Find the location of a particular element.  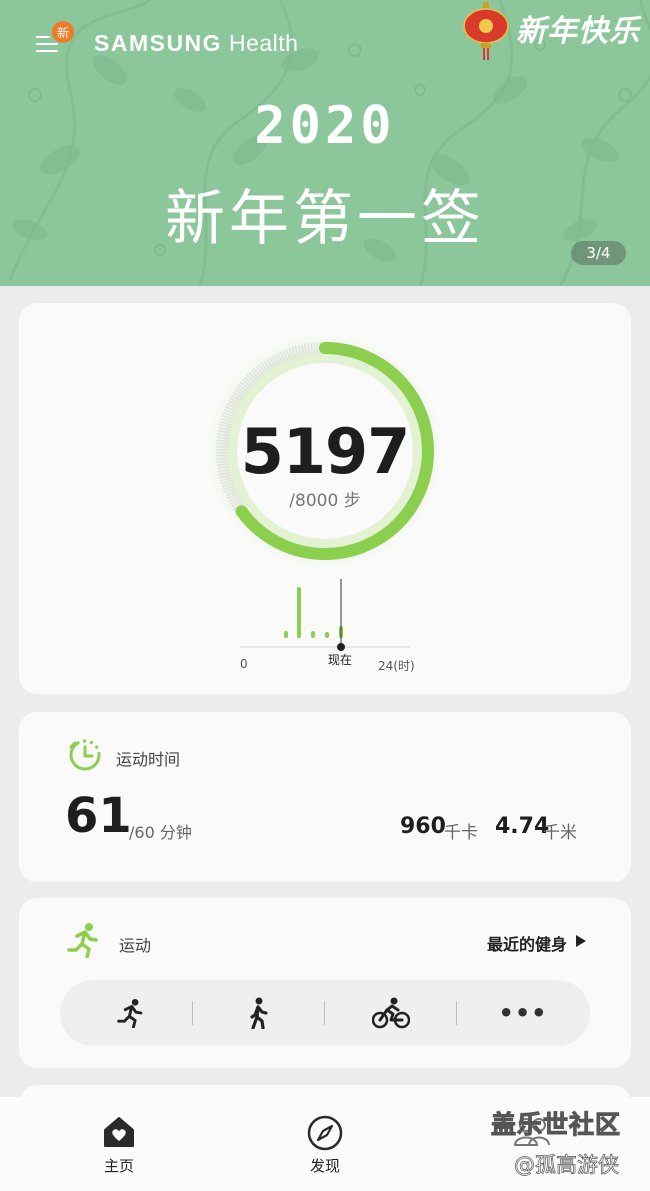

recent-workouts-link: 最近的健身 is located at coordinates (527, 943).